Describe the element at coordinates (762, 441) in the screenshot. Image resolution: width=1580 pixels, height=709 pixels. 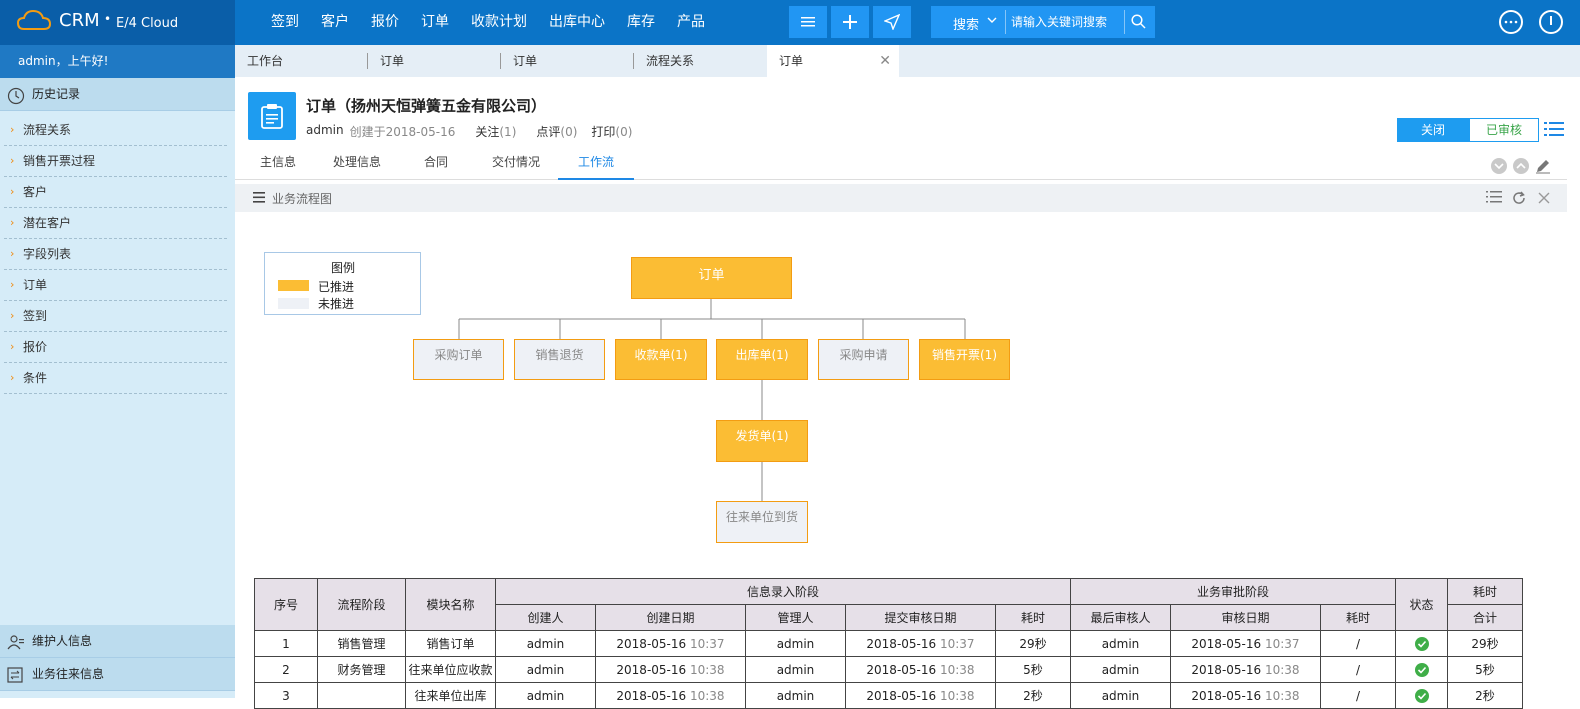
I see `flow-node-shipment: 发货单(1)` at that location.